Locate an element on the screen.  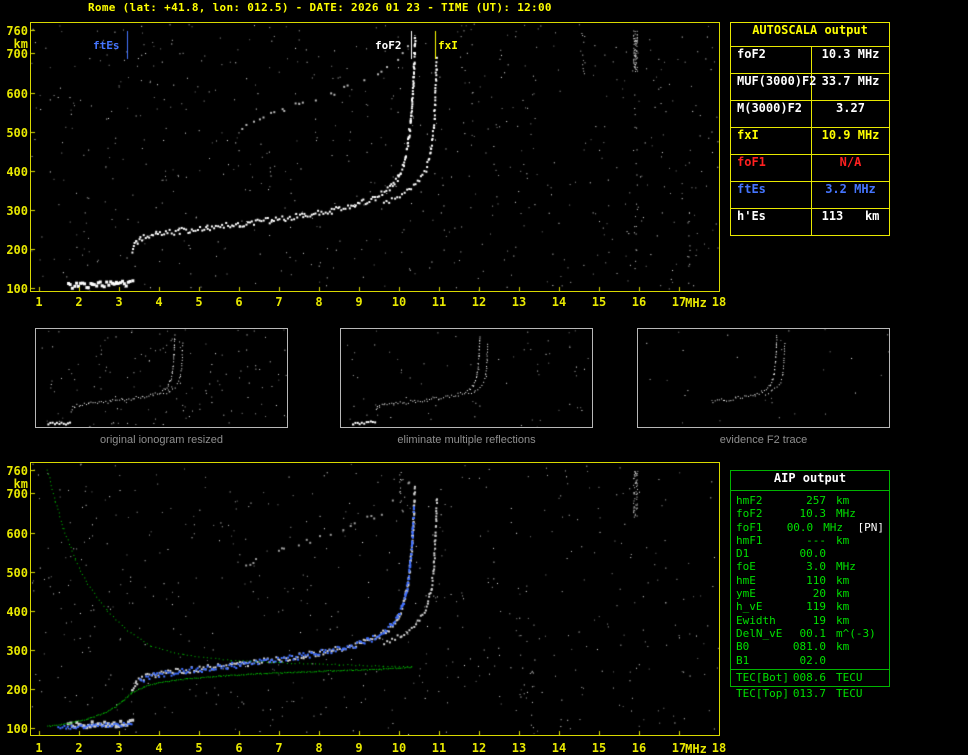
aip-row-h_vE: h_vE 119 km is located at coordinates (810, 606).